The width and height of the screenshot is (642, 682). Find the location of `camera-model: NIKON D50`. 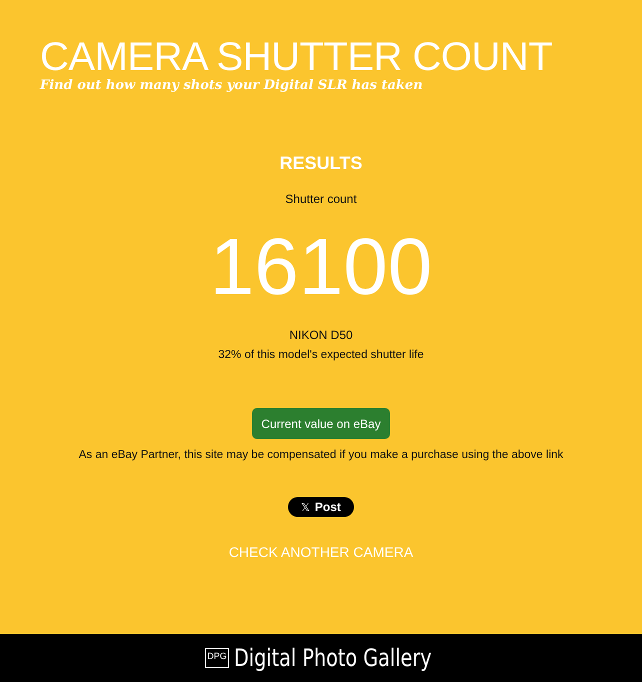

camera-model: NIKON D50 is located at coordinates (321, 335).